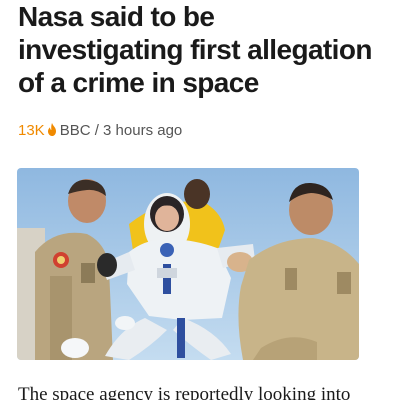 The image size is (400, 400). Describe the element at coordinates (195, 49) in the screenshot. I see `headline-line-2: investigating first allegation` at that location.